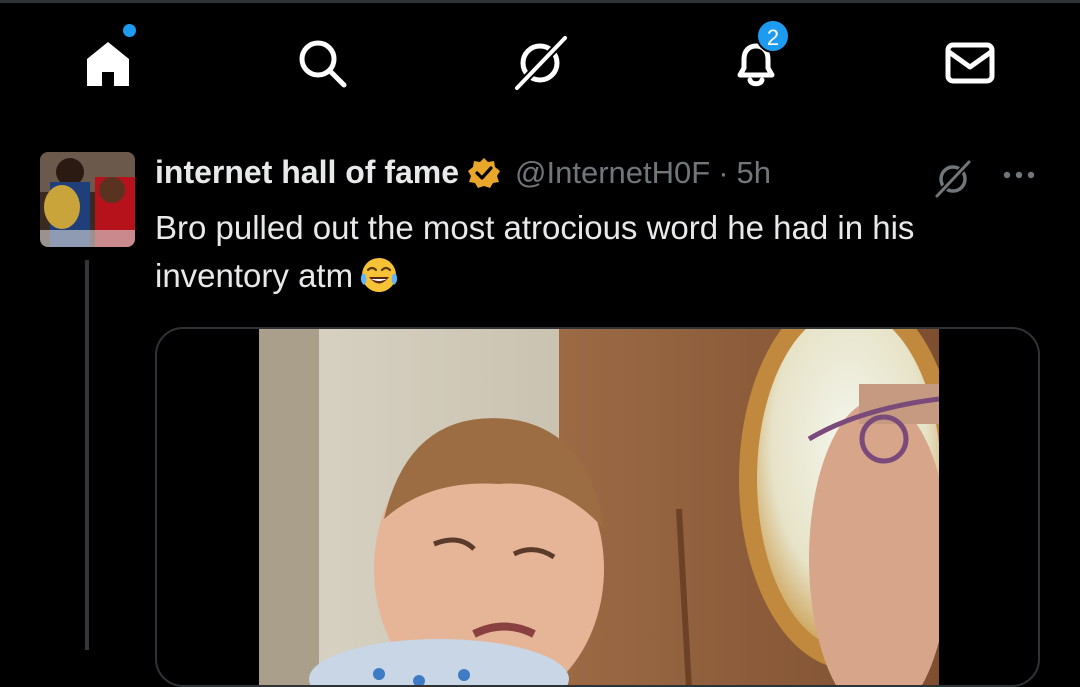  Describe the element at coordinates (773, 36) in the screenshot. I see `notifications-badge: 2` at that location.